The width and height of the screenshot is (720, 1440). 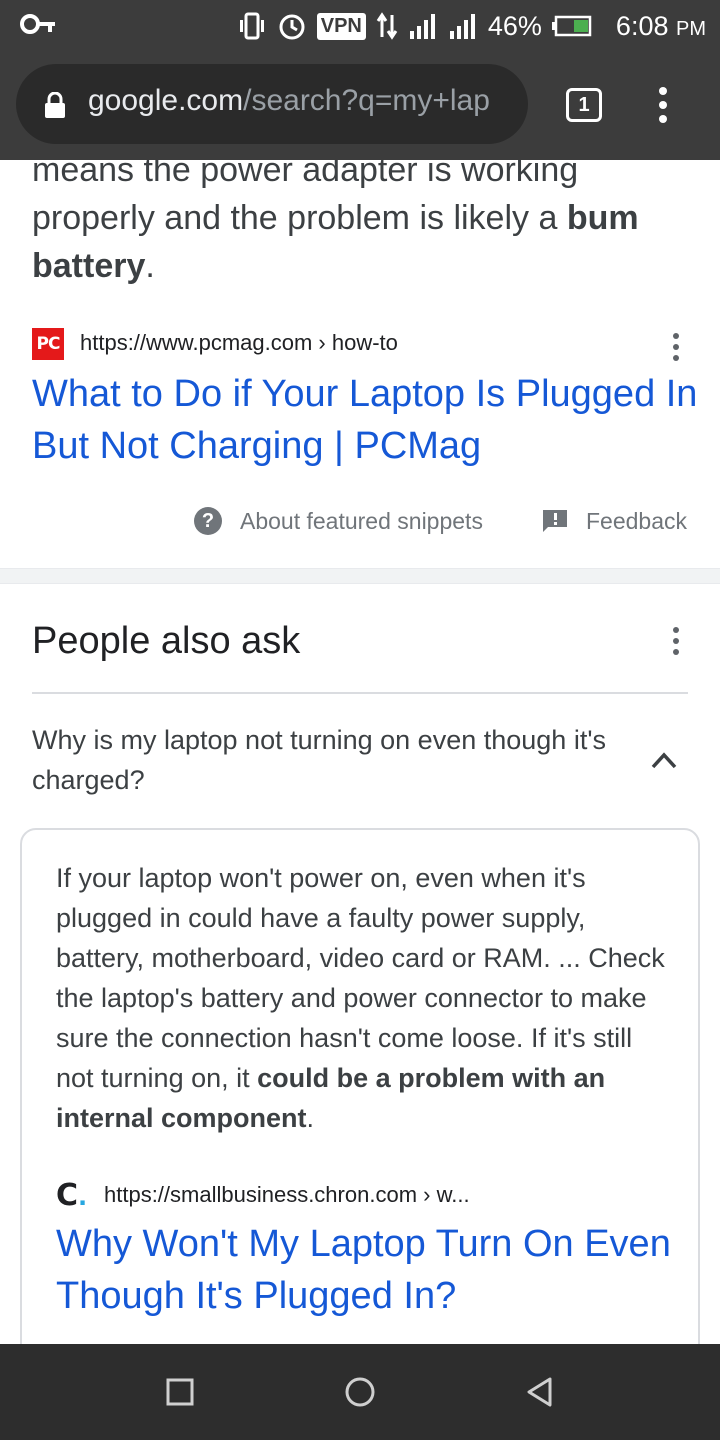 I want to click on battery-percent: 46%, so click(x=514, y=25).